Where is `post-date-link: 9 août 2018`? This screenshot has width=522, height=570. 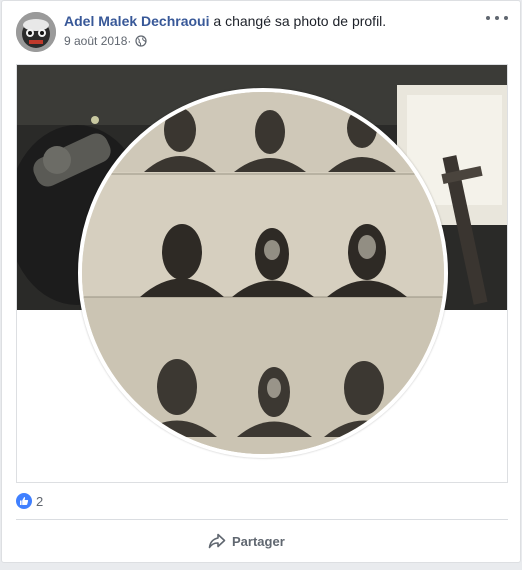 post-date-link: 9 août 2018 is located at coordinates (95, 41).